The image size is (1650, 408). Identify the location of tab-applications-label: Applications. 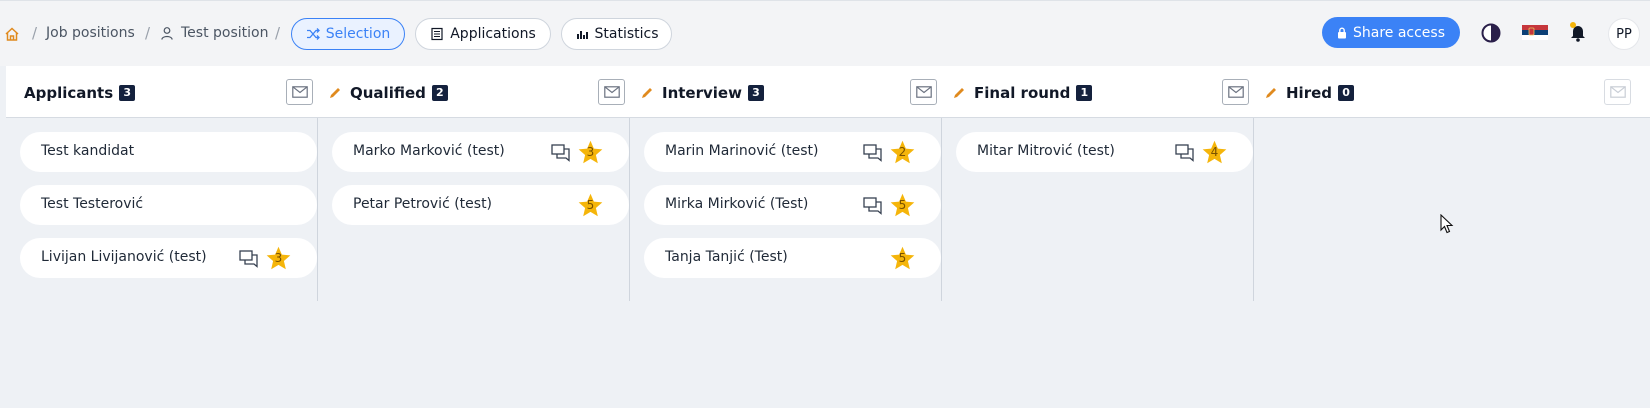
(493, 34).